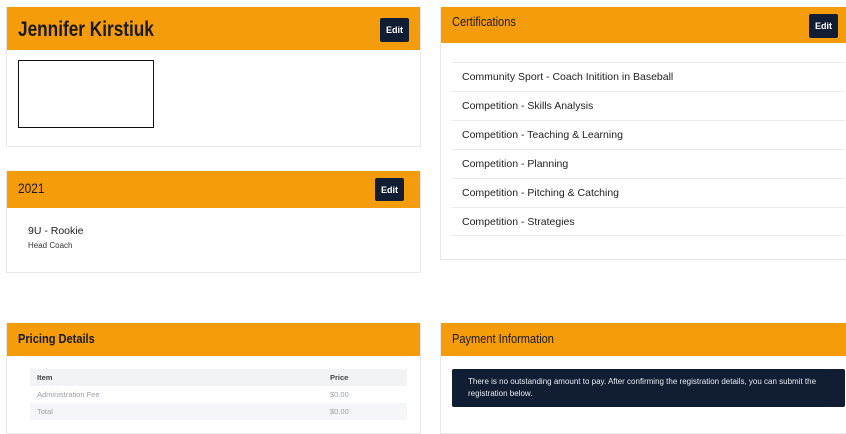  I want to click on table-row: Administration Fee $0.00, so click(218, 394).